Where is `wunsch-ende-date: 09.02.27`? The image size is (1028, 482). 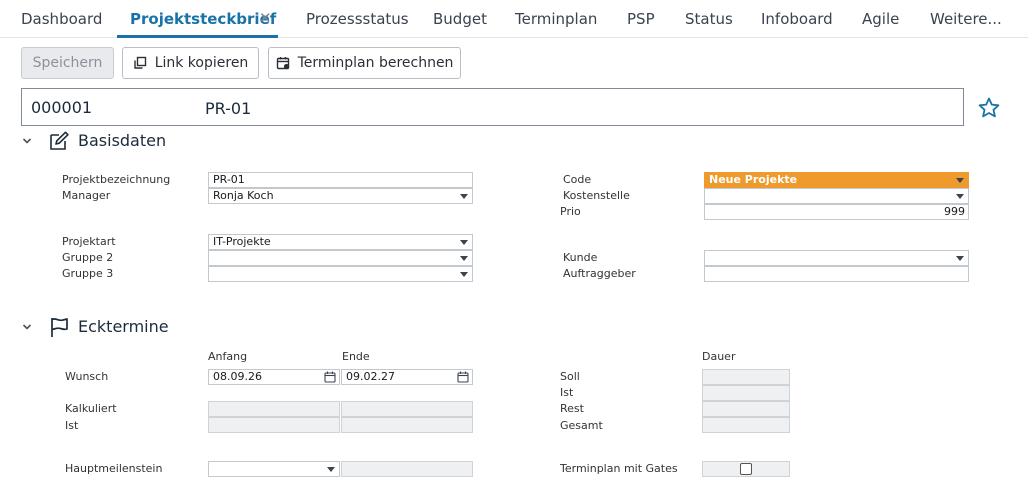 wunsch-ende-date: 09.02.27 is located at coordinates (407, 377).